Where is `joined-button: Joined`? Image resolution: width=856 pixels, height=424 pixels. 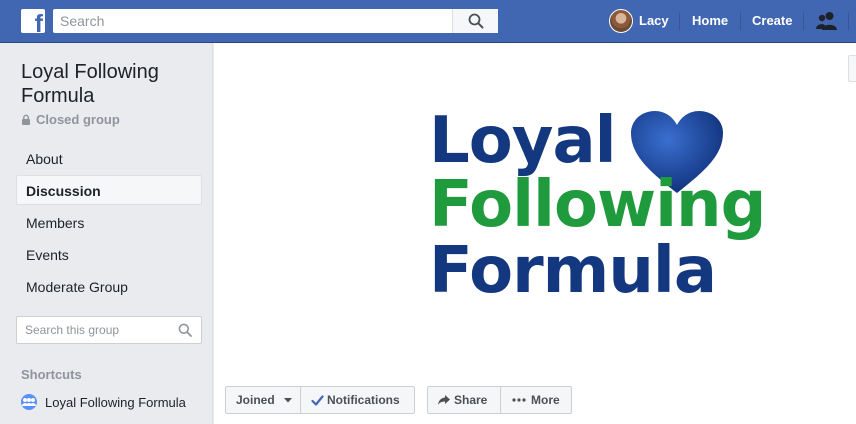
joined-button: Joined is located at coordinates (263, 400).